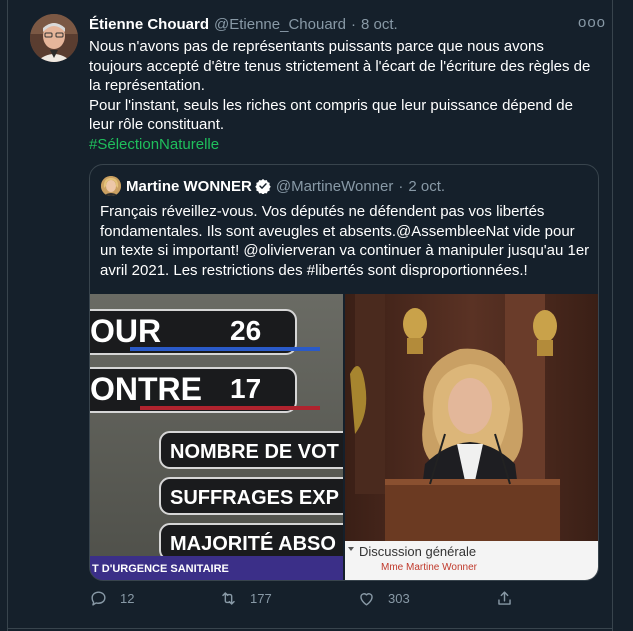 The height and width of the screenshot is (631, 633). Describe the element at coordinates (98, 598) in the screenshot. I see `reply-icon` at that location.